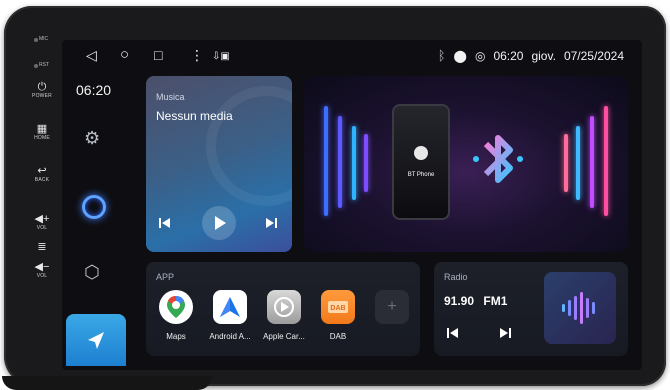 The height and width of the screenshot is (390, 670). Describe the element at coordinates (505, 333) in the screenshot. I see `radio-next-icon` at that location.